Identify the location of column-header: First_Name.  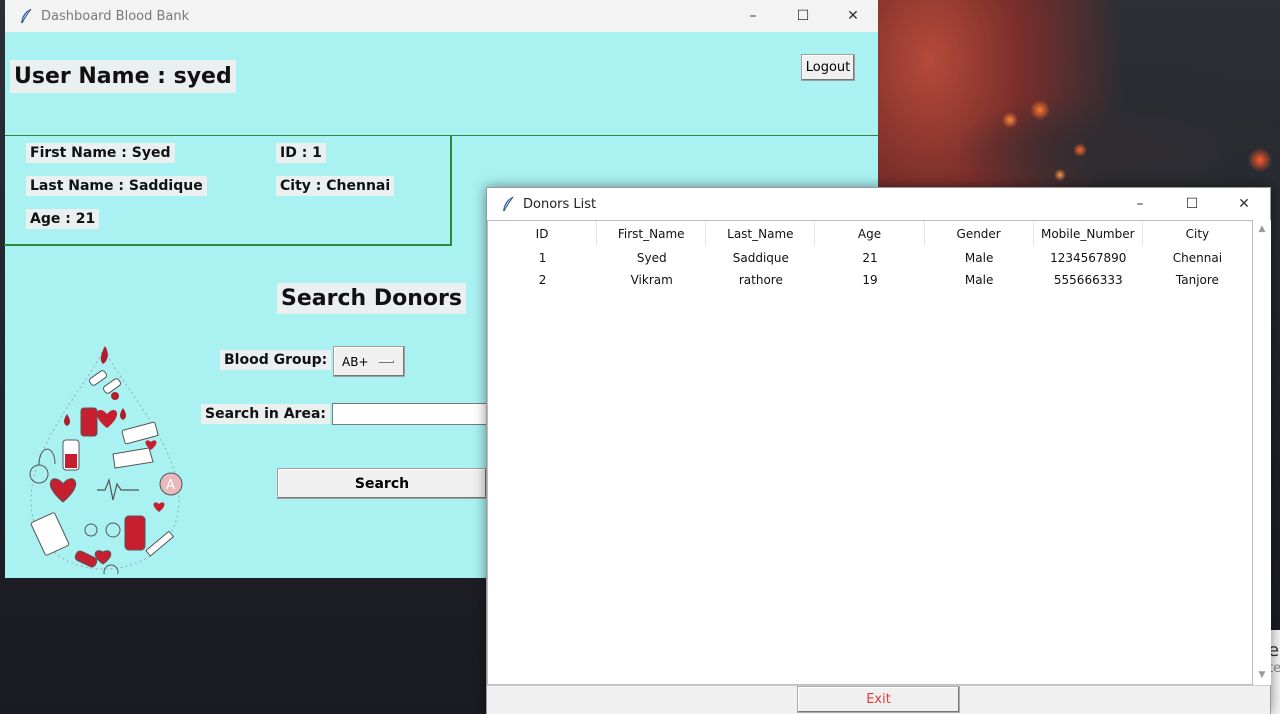
(652, 233).